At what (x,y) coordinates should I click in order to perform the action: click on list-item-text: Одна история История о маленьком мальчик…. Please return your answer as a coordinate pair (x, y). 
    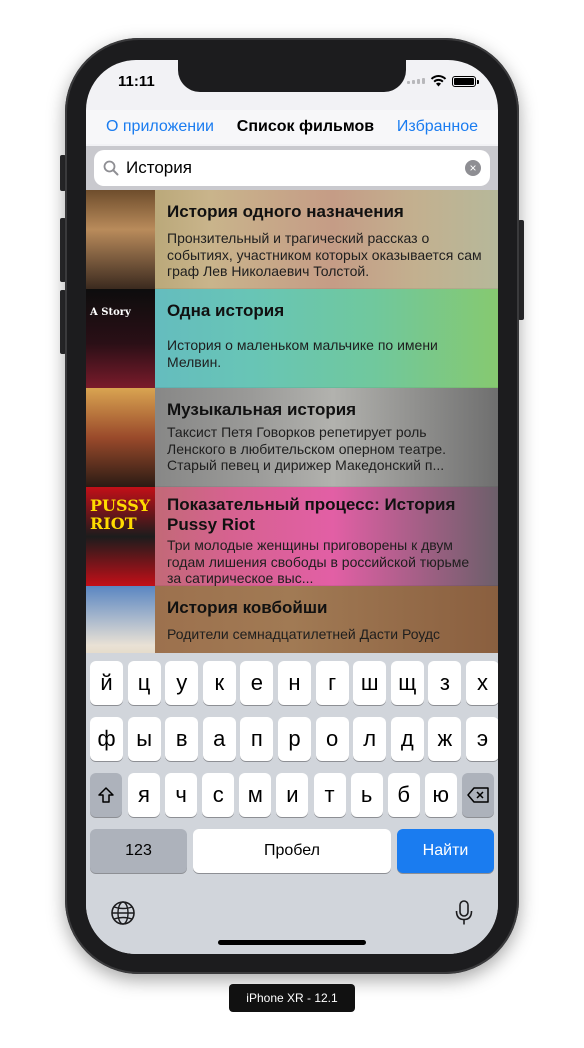
    Looking at the image, I should click on (326, 338).